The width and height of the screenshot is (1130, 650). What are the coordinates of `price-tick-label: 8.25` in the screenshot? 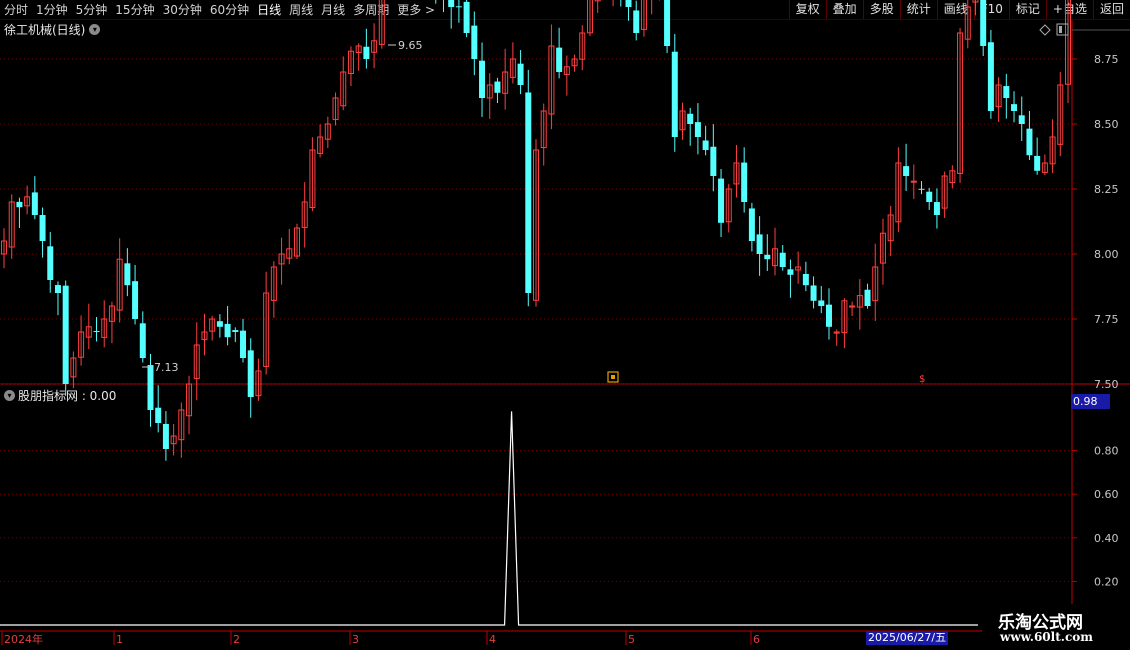 It's located at (1106, 189).